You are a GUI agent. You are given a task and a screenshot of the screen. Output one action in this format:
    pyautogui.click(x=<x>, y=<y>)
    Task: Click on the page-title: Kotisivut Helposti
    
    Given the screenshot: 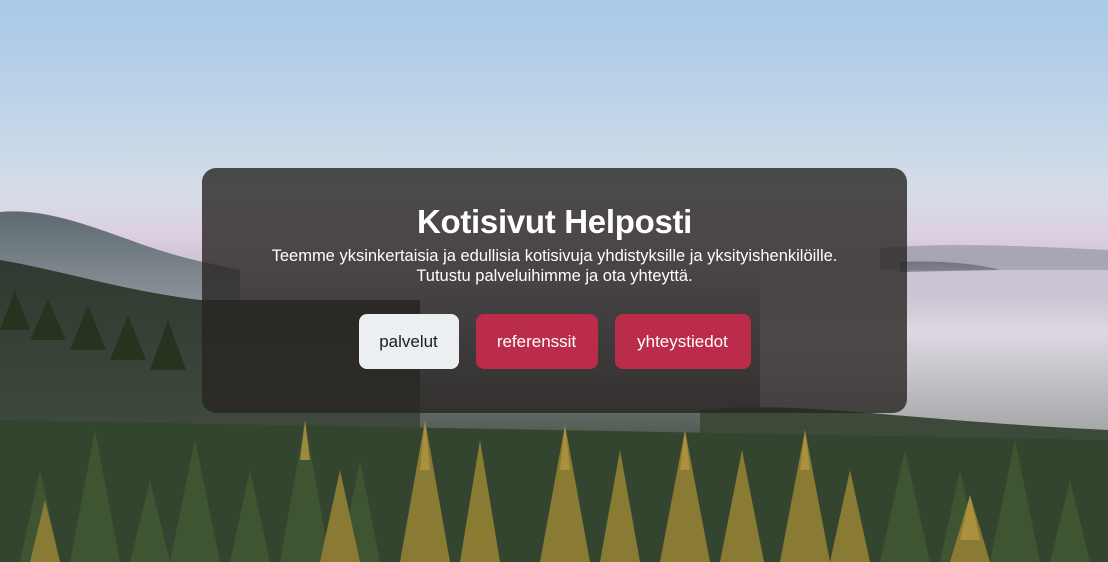 What is the action you would take?
    pyautogui.click(x=554, y=221)
    